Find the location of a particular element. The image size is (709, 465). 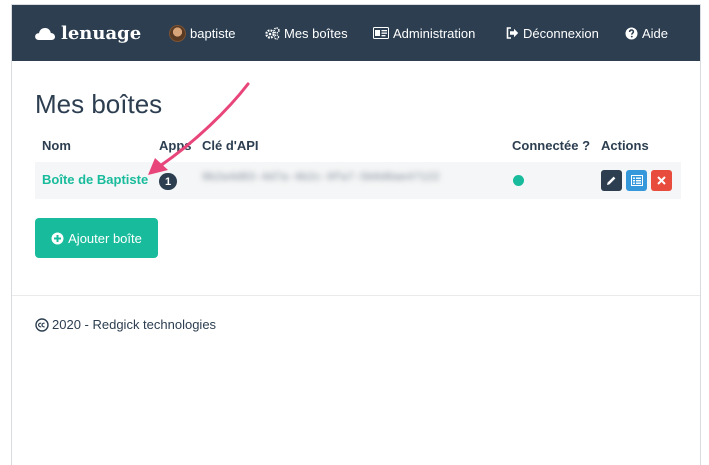

add-box-button: Ajouter boîte is located at coordinates (96, 238).